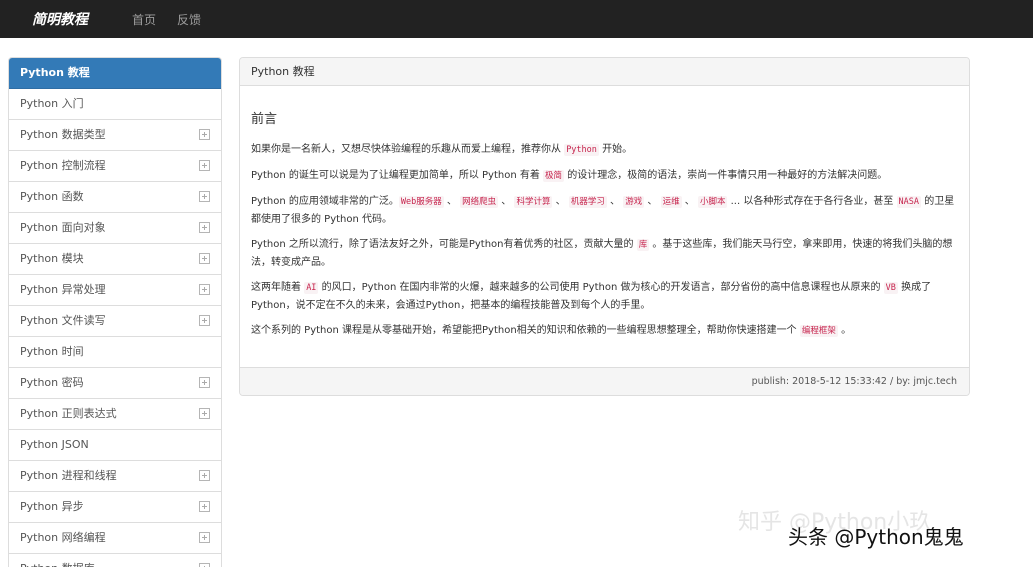 Image resolution: width=1033 pixels, height=567 pixels. What do you see at coordinates (115, 135) in the screenshot?
I see `sidebar-item: Python 数据类型` at bounding box center [115, 135].